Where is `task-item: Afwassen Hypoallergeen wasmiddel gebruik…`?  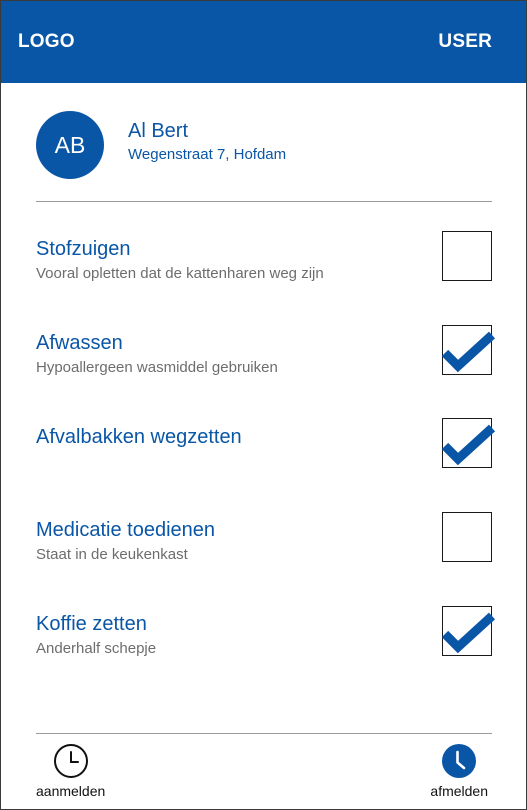 task-item: Afwassen Hypoallergeen wasmiddel gebruik… is located at coordinates (266, 358).